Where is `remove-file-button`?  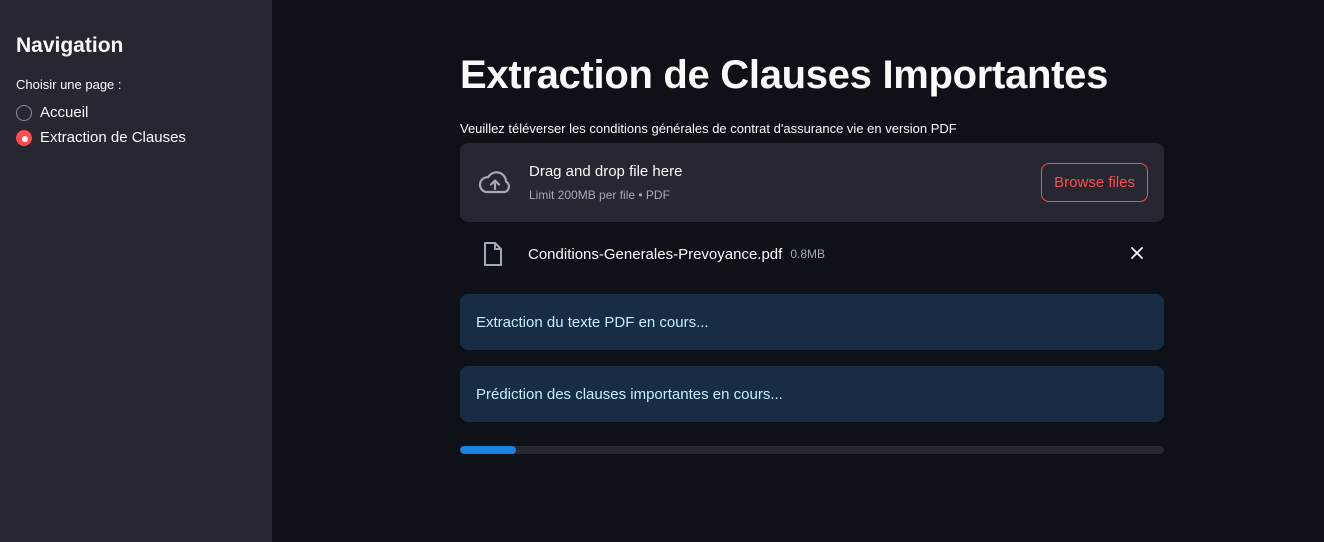 remove-file-button is located at coordinates (1137, 253).